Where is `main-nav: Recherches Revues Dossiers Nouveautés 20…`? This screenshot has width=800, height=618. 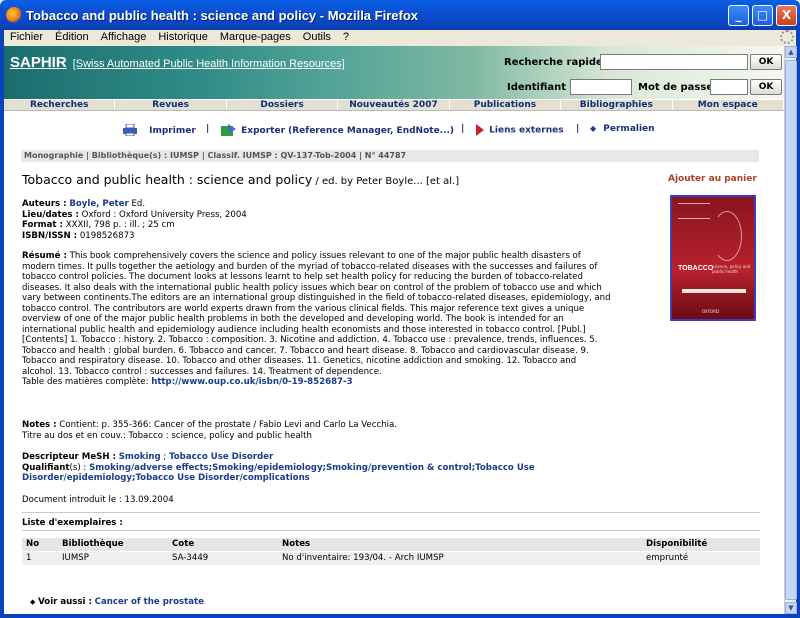
main-nav: Recherches Revues Dossiers Nouveautés 20… is located at coordinates (394, 105).